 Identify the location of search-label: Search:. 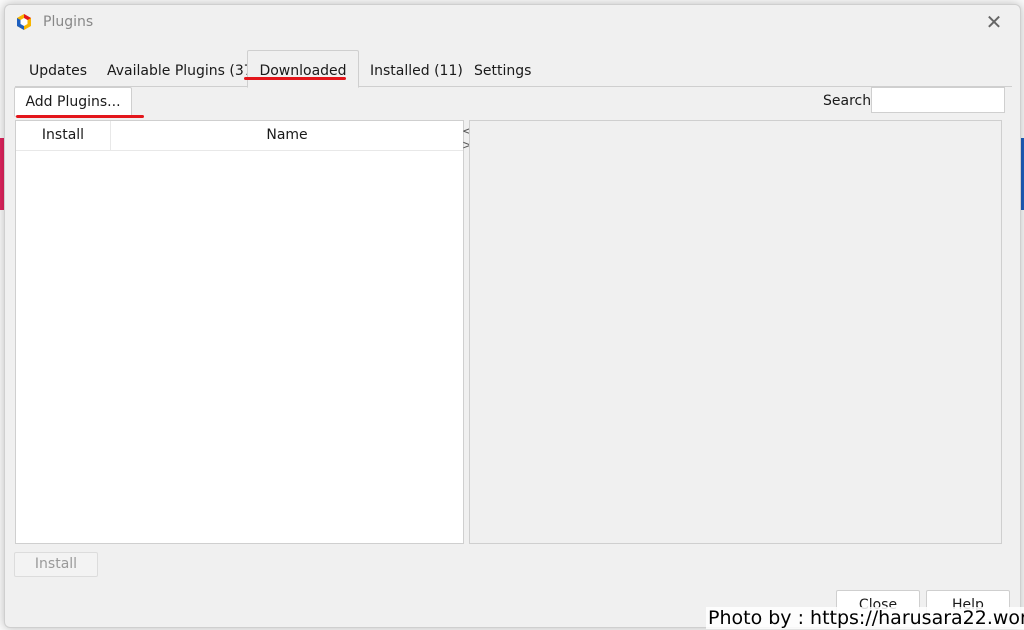
(849, 101).